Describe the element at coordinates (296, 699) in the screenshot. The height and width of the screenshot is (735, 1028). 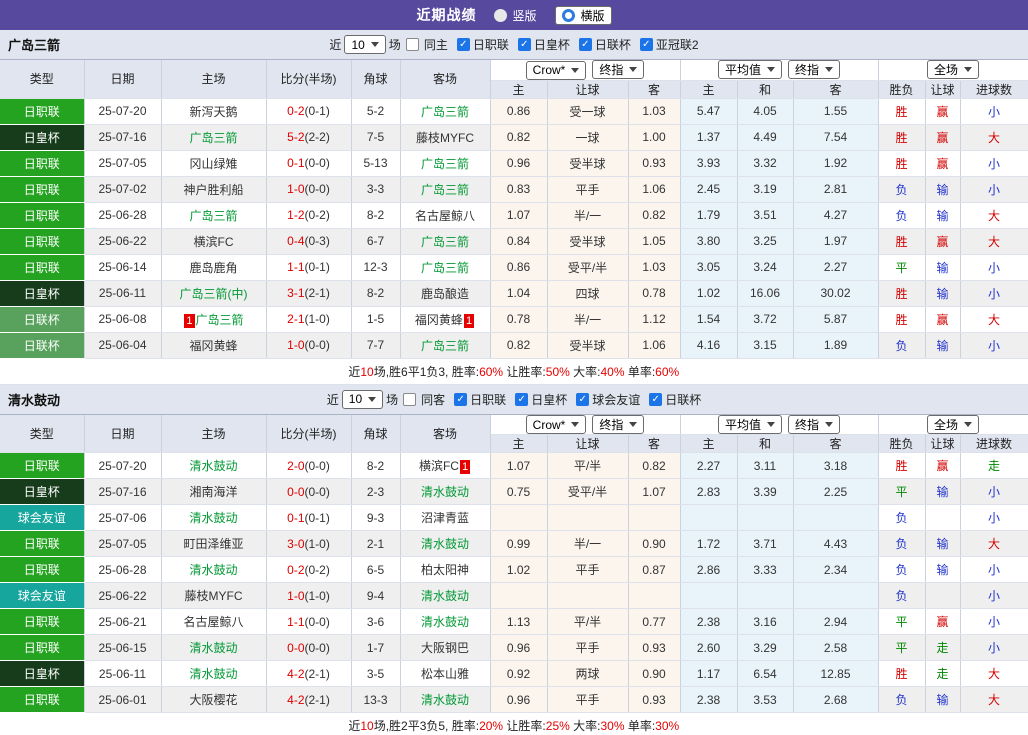
I see `full-time-score: 4-2` at that location.